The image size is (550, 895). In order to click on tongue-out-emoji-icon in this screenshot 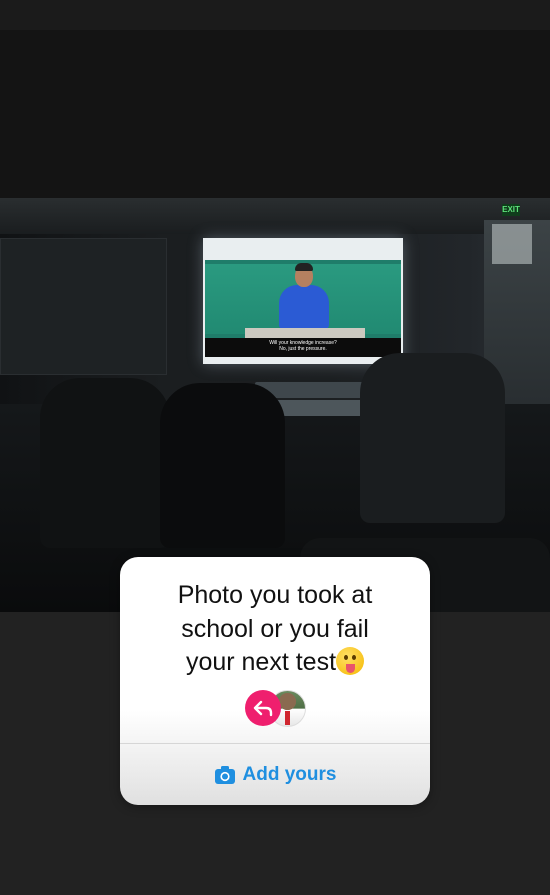, I will do `click(350, 661)`.